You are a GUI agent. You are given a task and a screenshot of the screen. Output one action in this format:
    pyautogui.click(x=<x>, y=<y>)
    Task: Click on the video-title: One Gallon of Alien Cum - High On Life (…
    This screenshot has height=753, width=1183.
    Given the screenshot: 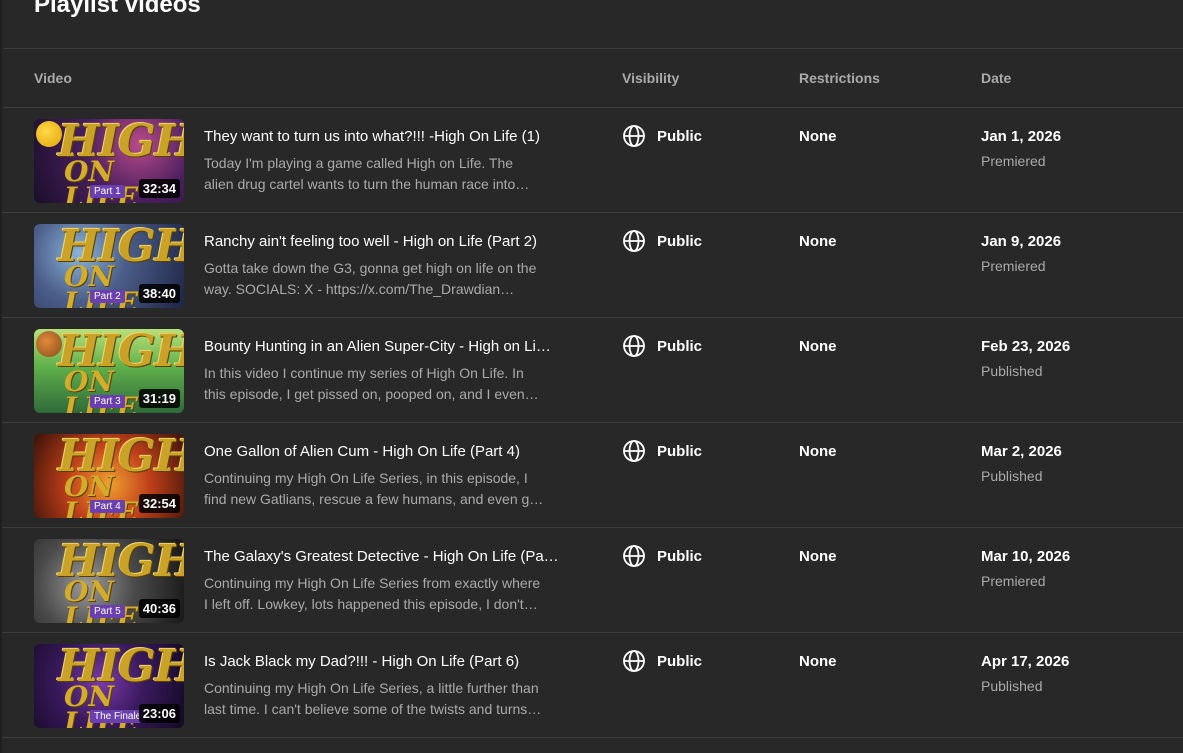 What is the action you would take?
    pyautogui.click(x=390, y=451)
    